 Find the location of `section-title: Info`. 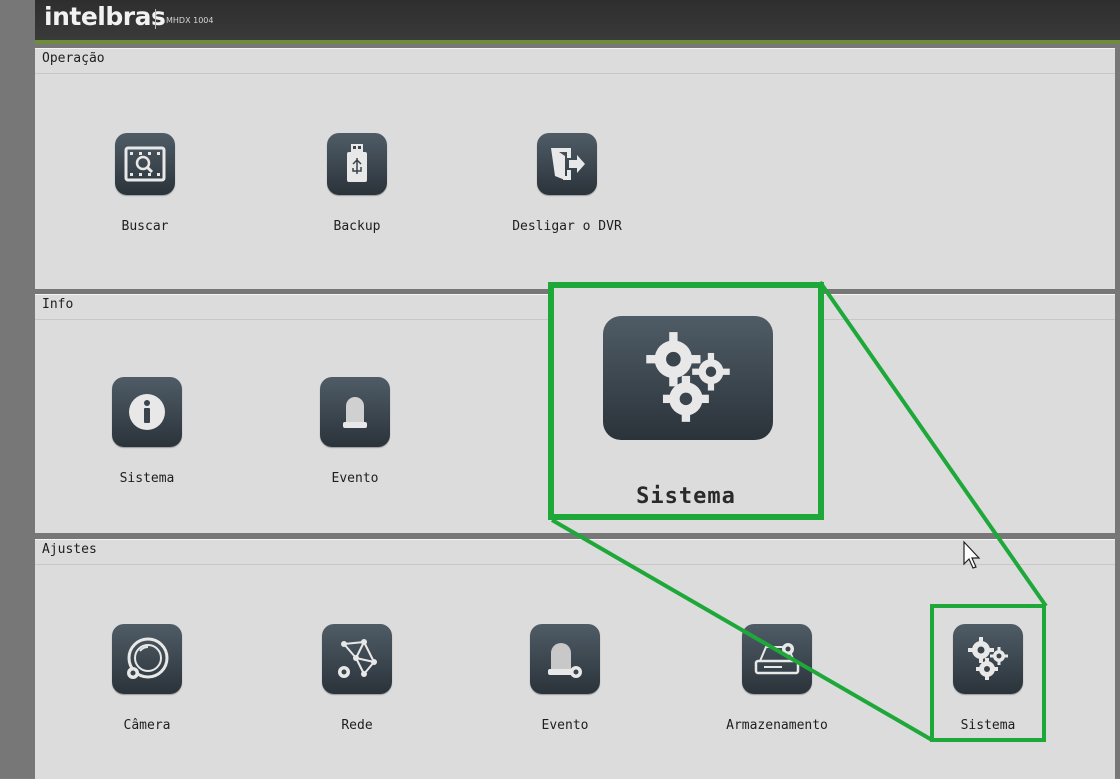

section-title: Info is located at coordinates (58, 304).